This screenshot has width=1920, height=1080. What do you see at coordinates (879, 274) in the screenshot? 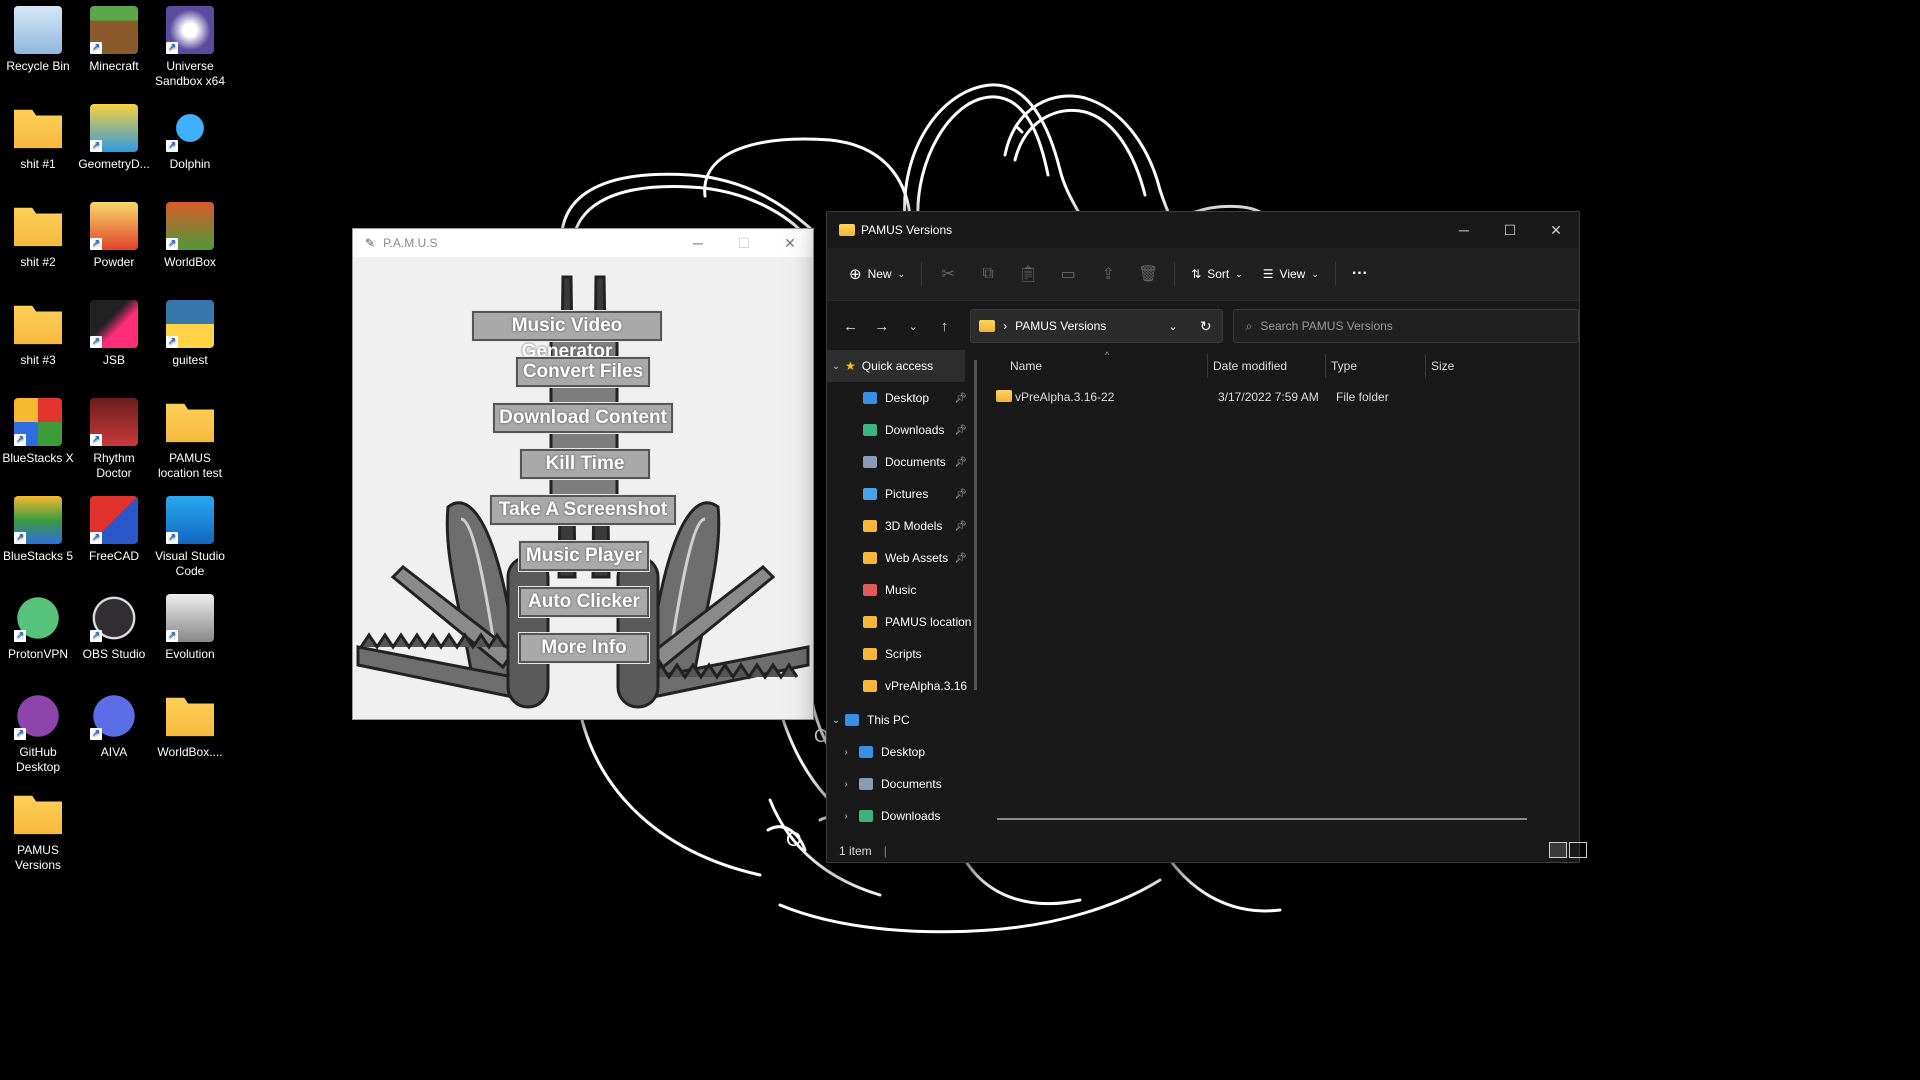
I see `new-label: New` at bounding box center [879, 274].